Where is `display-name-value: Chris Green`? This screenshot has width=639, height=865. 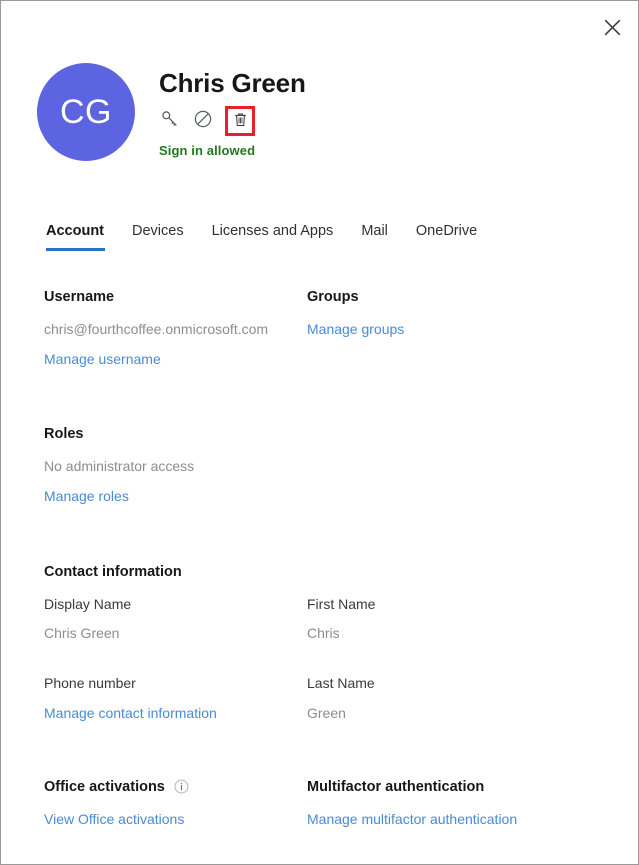 display-name-value: Chris Green is located at coordinates (82, 633).